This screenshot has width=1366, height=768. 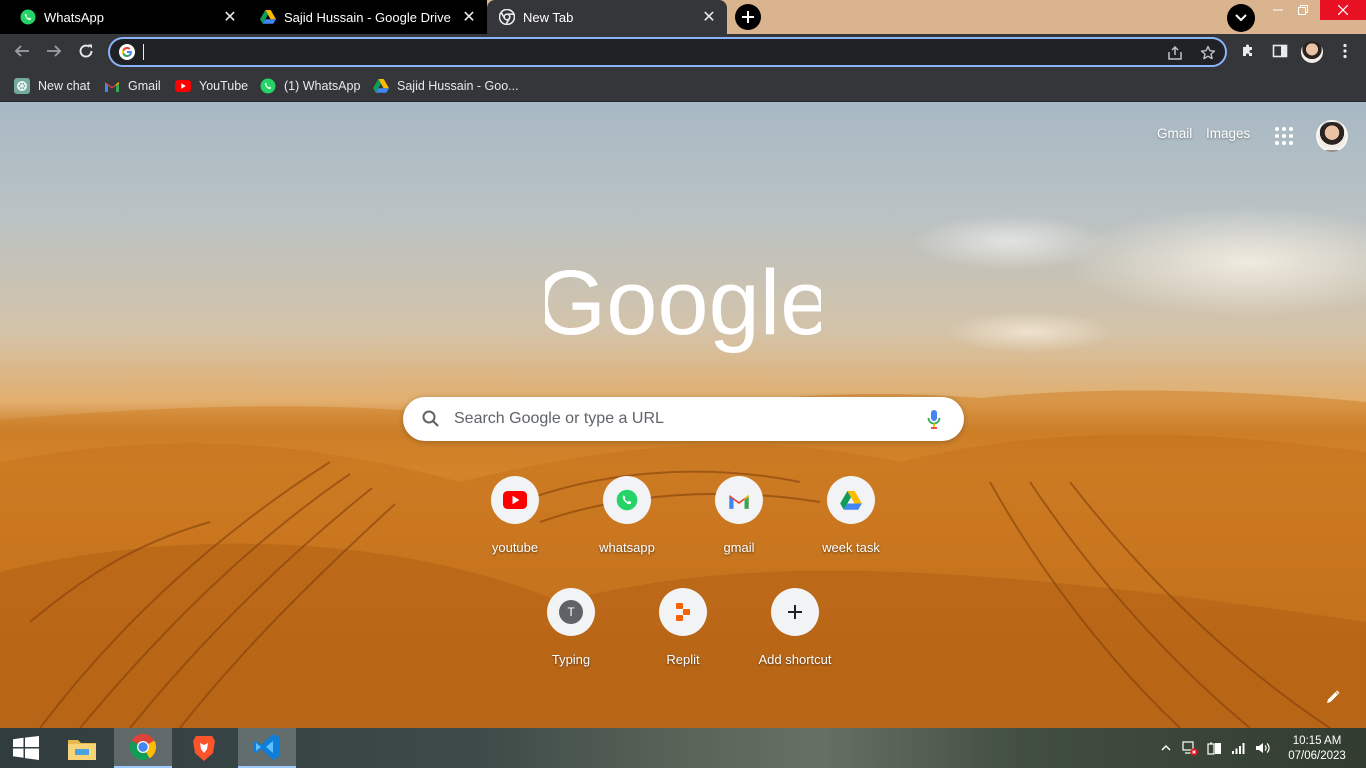 I want to click on puzzle-icon, so click(x=1247, y=50).